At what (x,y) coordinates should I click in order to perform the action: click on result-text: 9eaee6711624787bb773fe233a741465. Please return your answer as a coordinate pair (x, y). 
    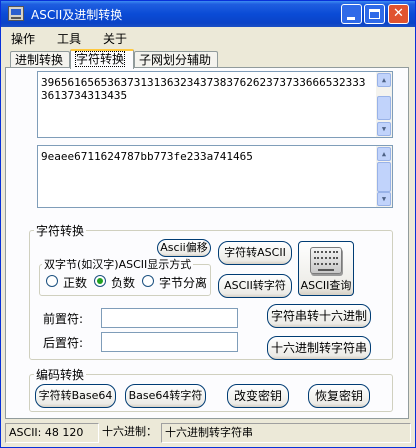
    Looking at the image, I should click on (147, 156).